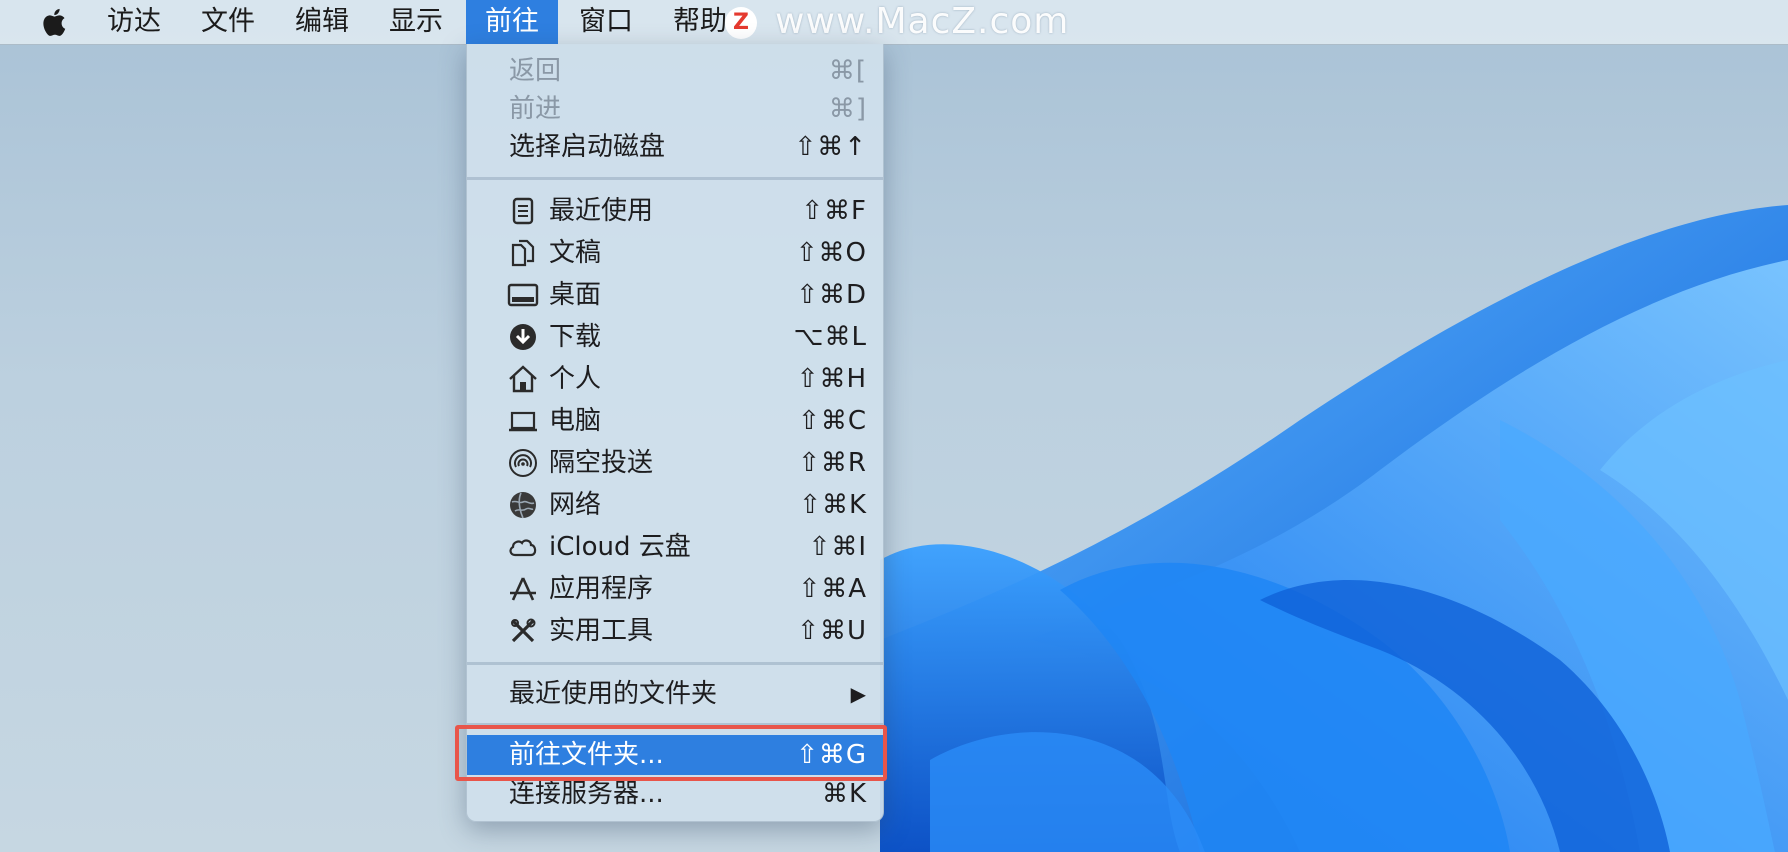 This screenshot has width=1788, height=852. I want to click on menu-window: 窗口, so click(606, 22).